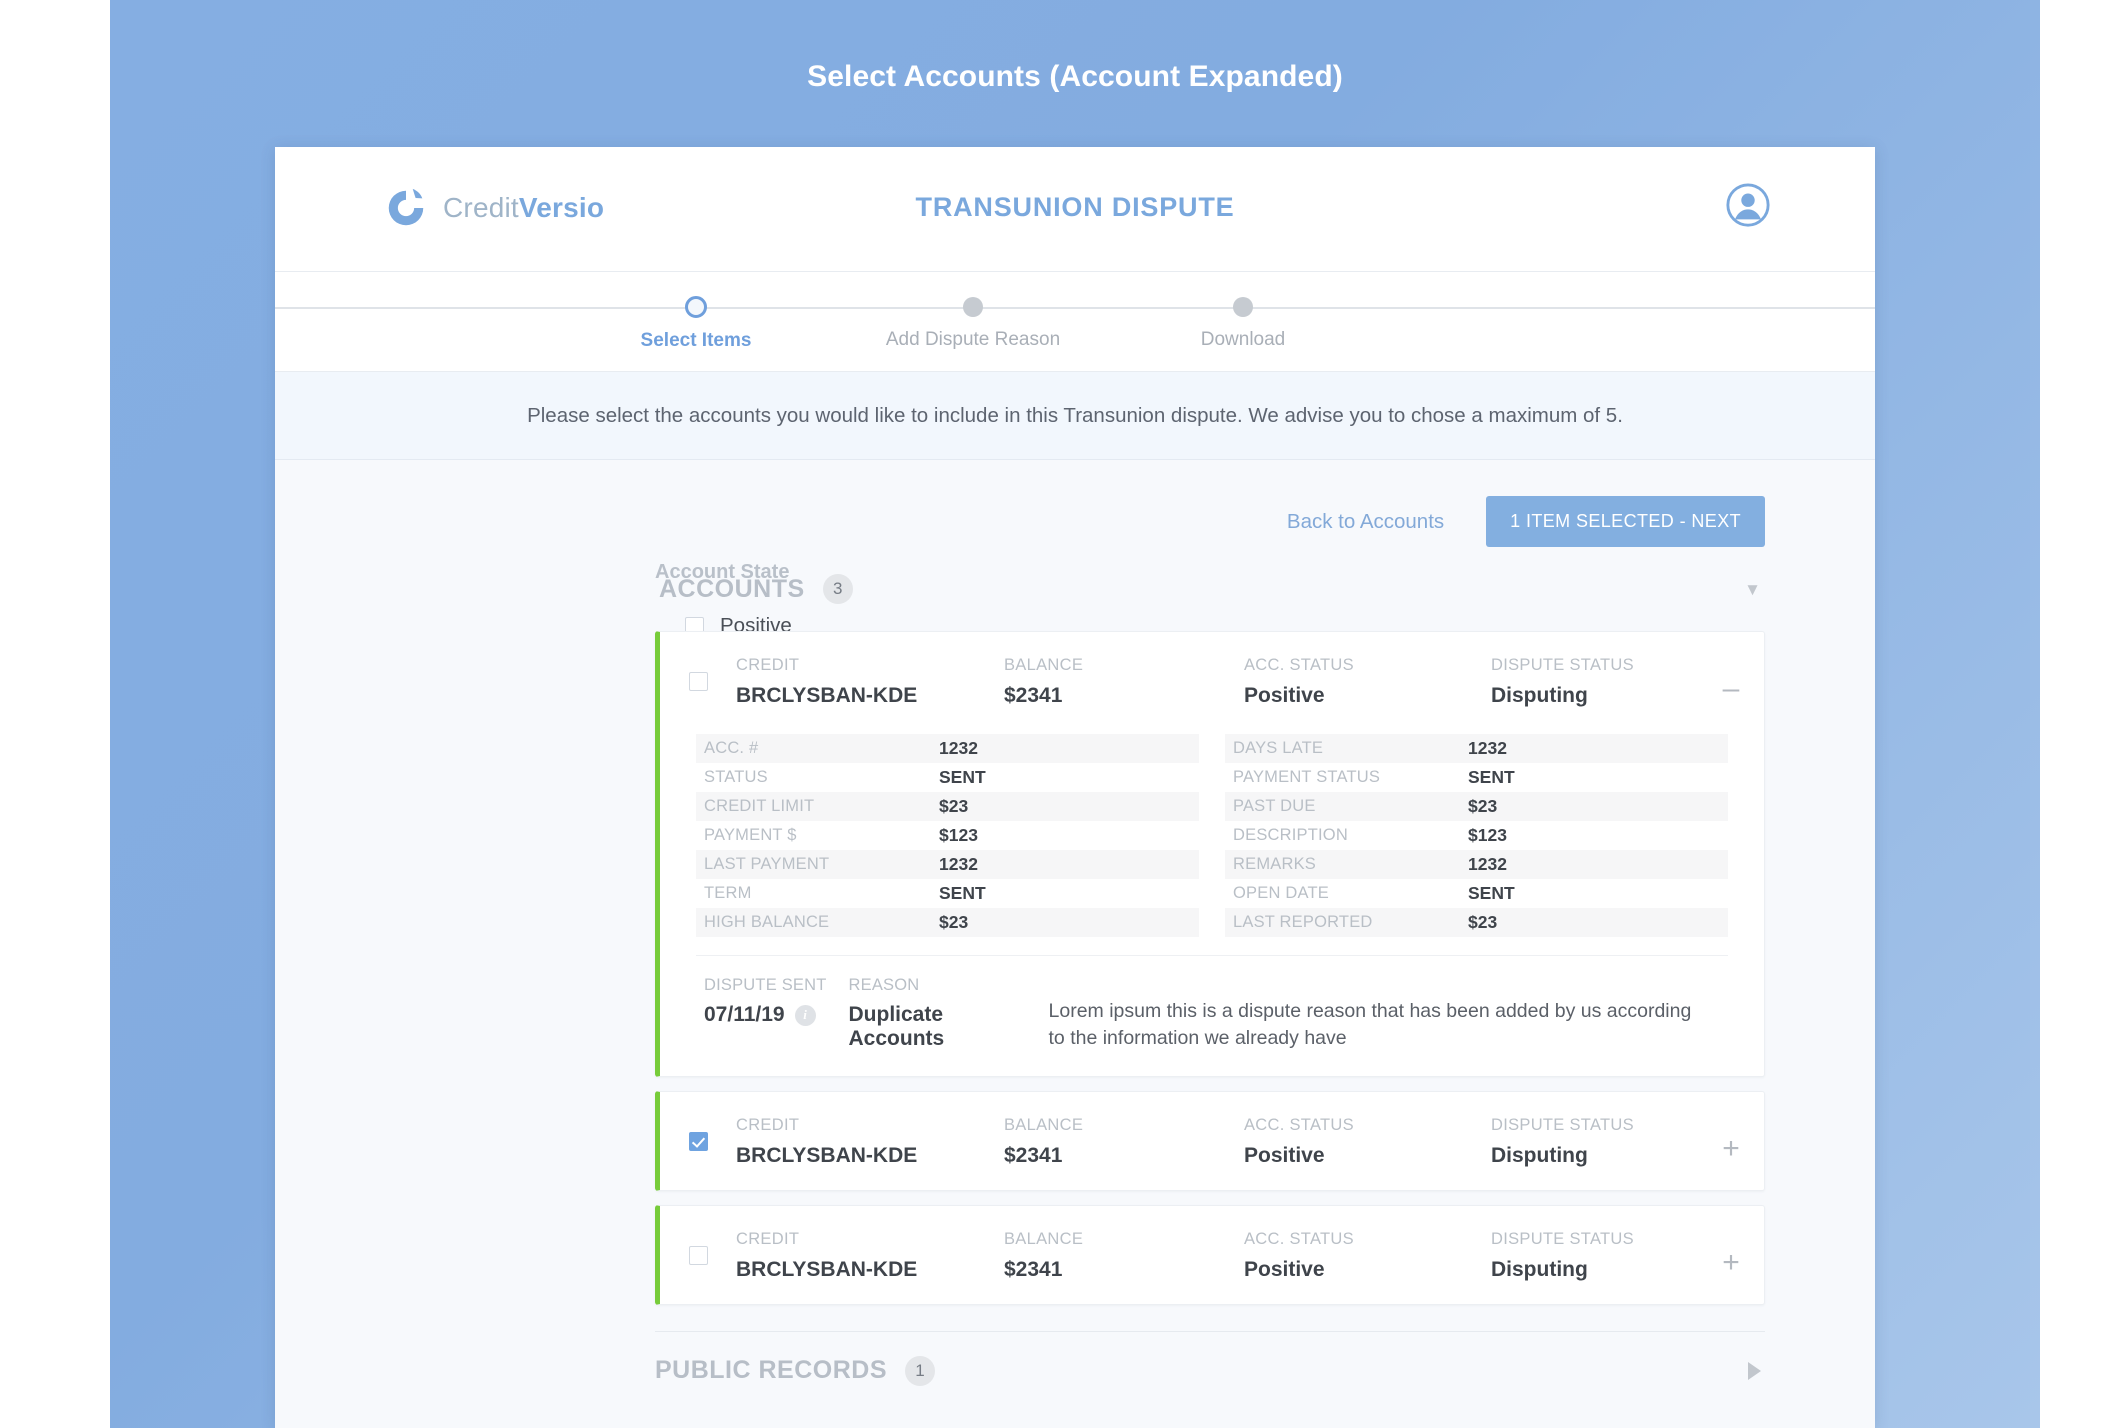  I want to click on step-download: Download, so click(1243, 311).